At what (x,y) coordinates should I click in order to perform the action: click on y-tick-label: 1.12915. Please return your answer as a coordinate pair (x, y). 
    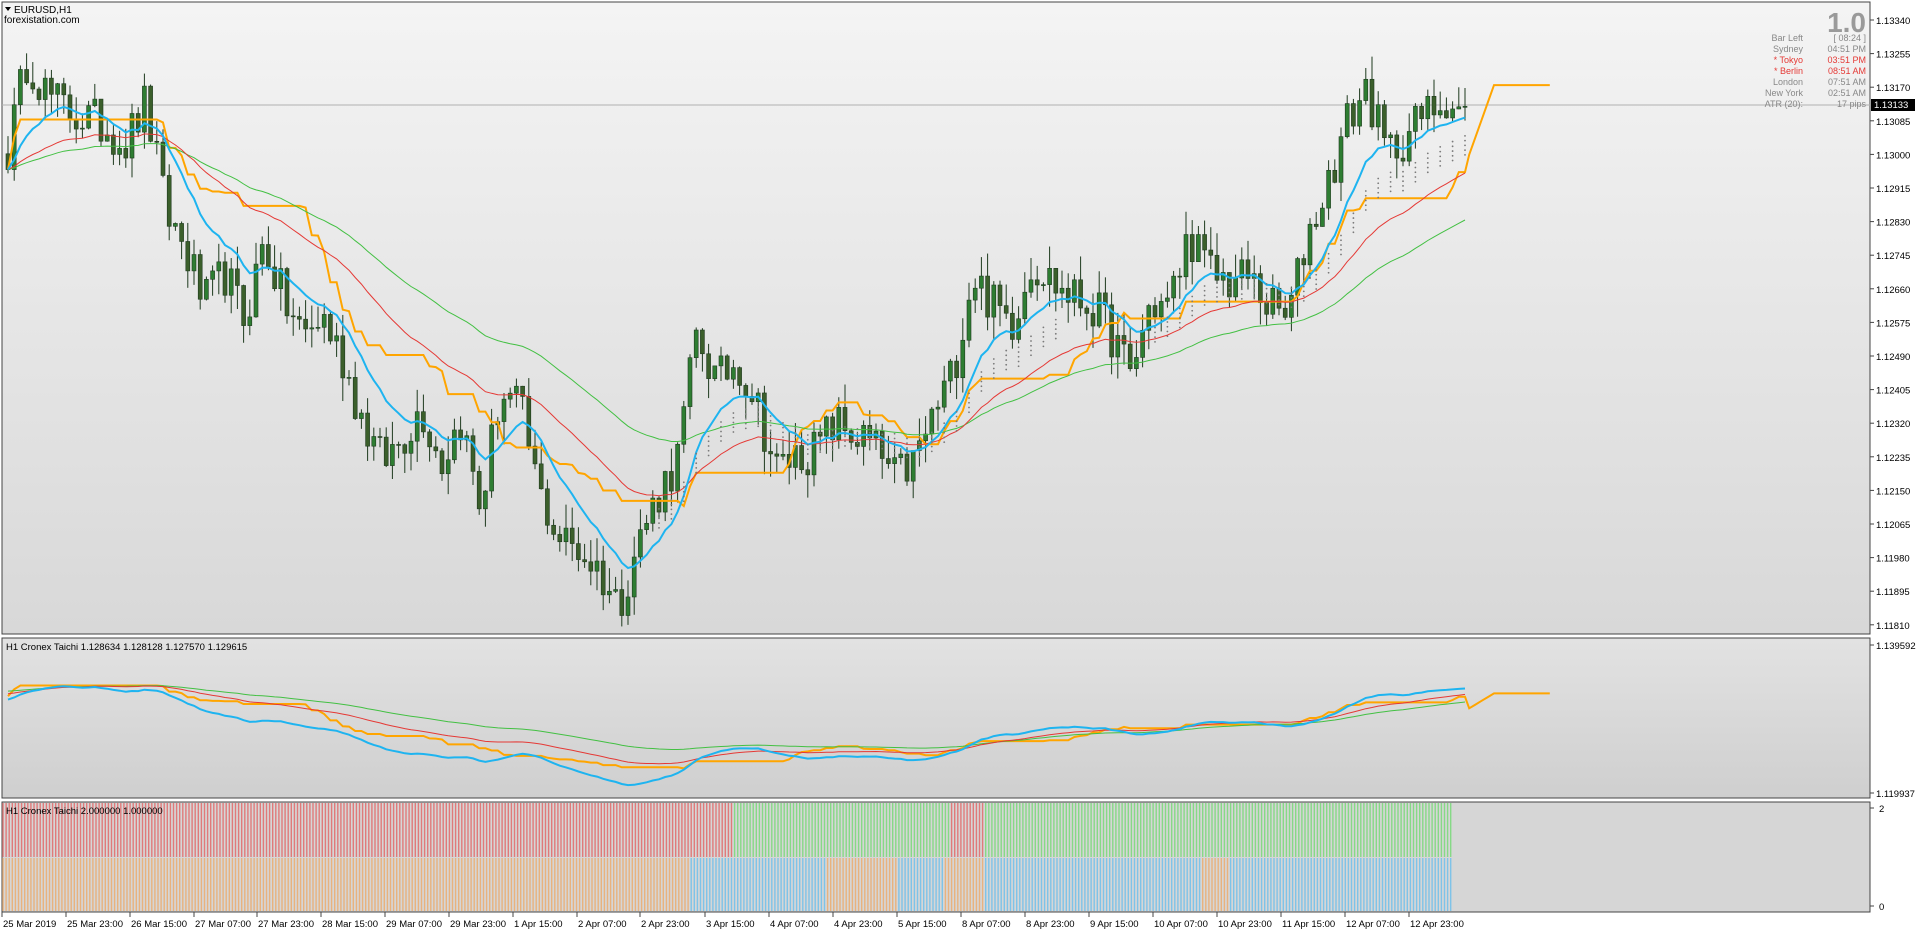
    Looking at the image, I should click on (1893, 189).